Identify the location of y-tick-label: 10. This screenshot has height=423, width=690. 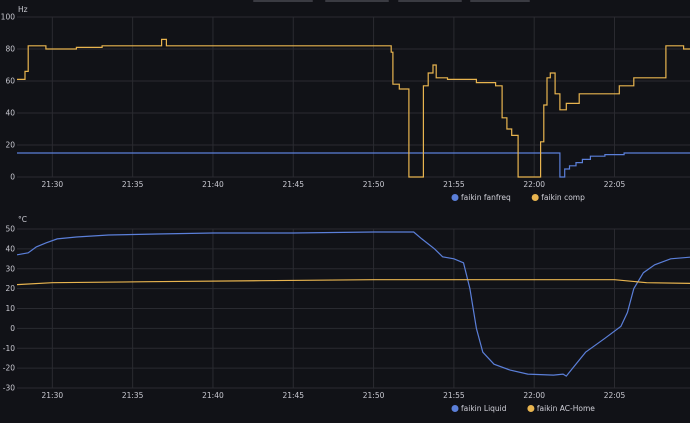
(10, 308).